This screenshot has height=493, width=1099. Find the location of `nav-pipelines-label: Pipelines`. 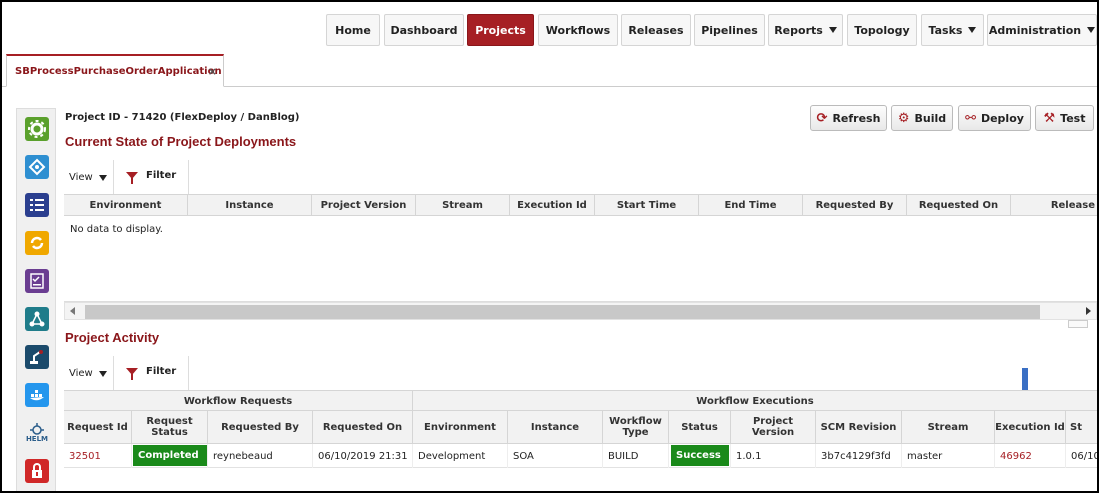

nav-pipelines-label: Pipelines is located at coordinates (729, 30).